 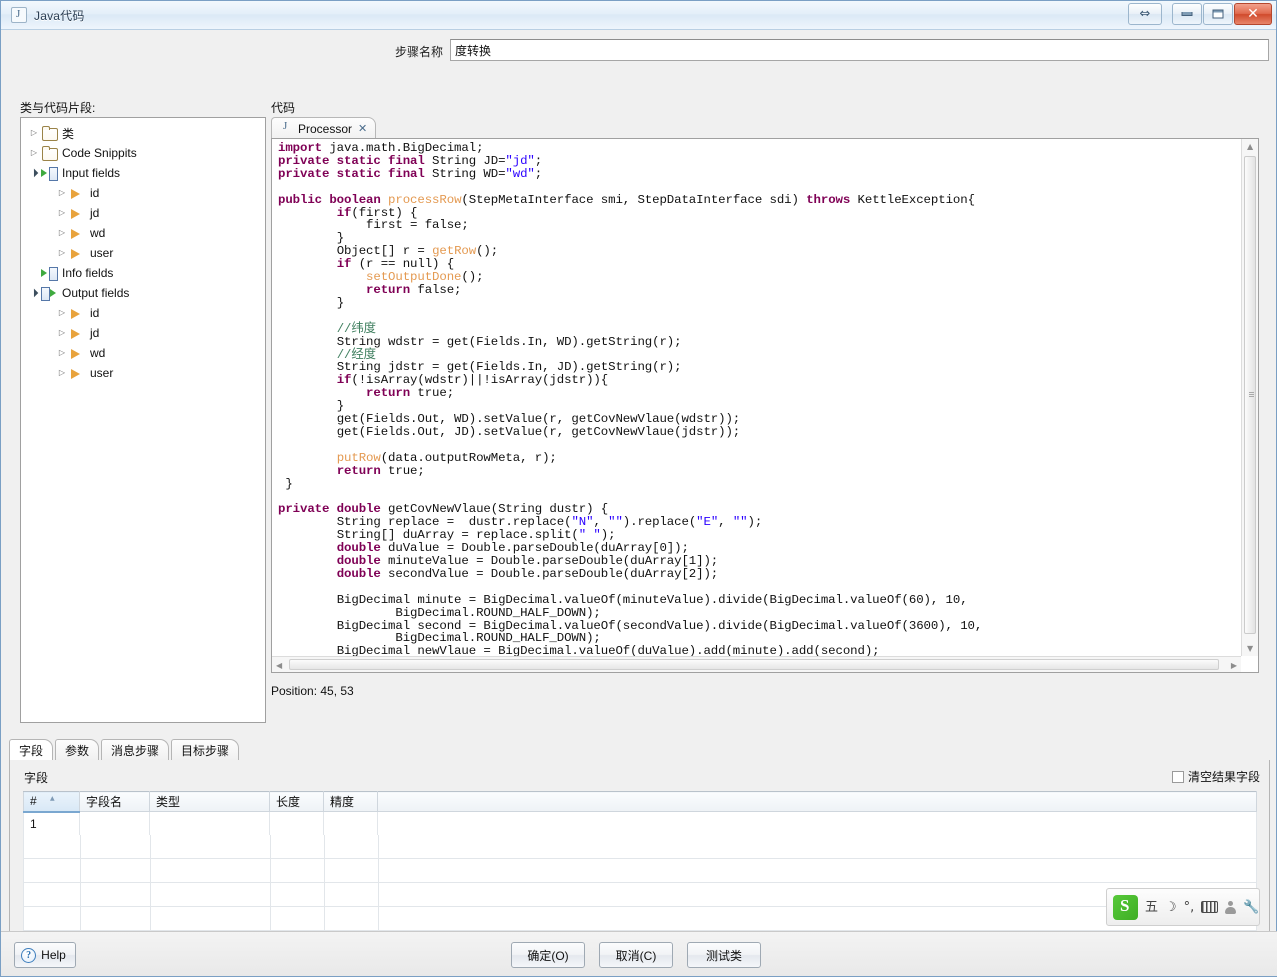 What do you see at coordinates (1234, 665) in the screenshot?
I see `scroll-right-icon: ▶` at bounding box center [1234, 665].